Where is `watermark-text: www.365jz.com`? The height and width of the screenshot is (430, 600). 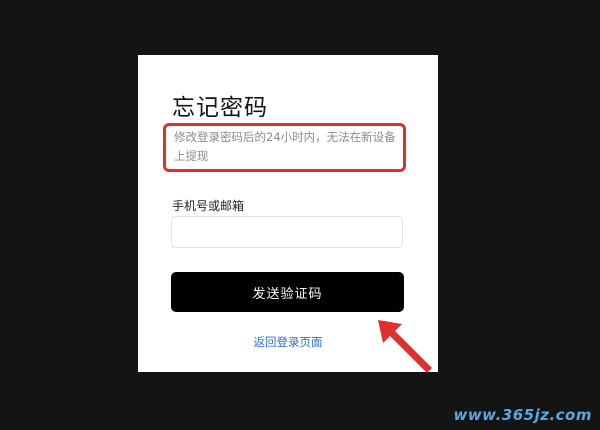 watermark-text: www.365jz.com is located at coordinates (522, 415).